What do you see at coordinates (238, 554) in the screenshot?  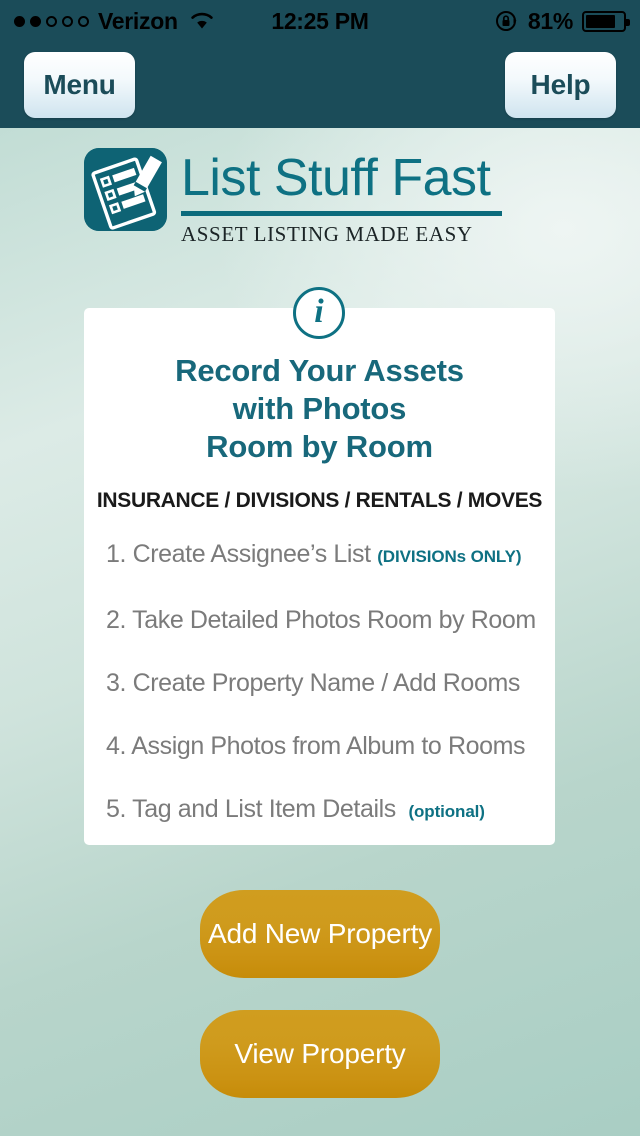 I see `step-text: 1. Create Assignee’s List` at bounding box center [238, 554].